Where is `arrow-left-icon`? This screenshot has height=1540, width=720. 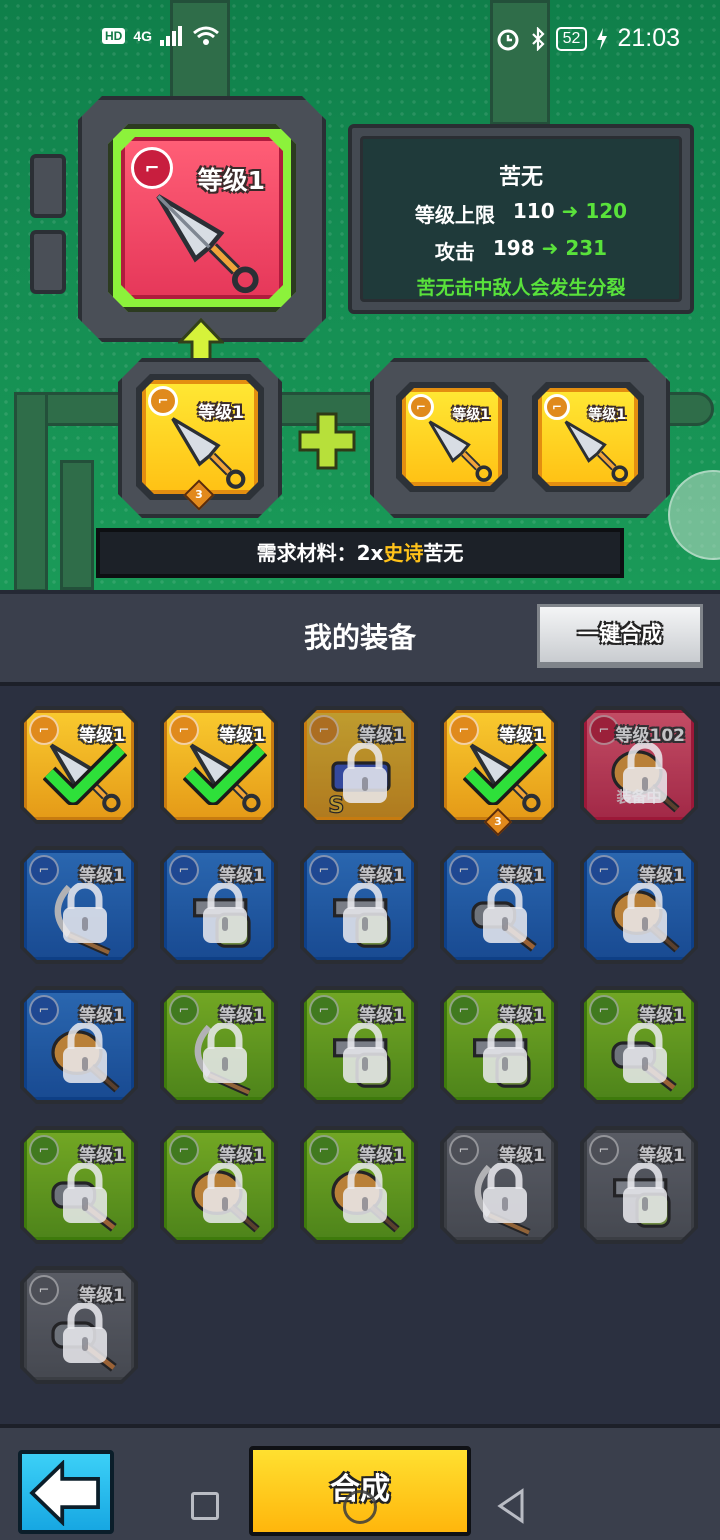
arrow-left-icon is located at coordinates (64, 1493).